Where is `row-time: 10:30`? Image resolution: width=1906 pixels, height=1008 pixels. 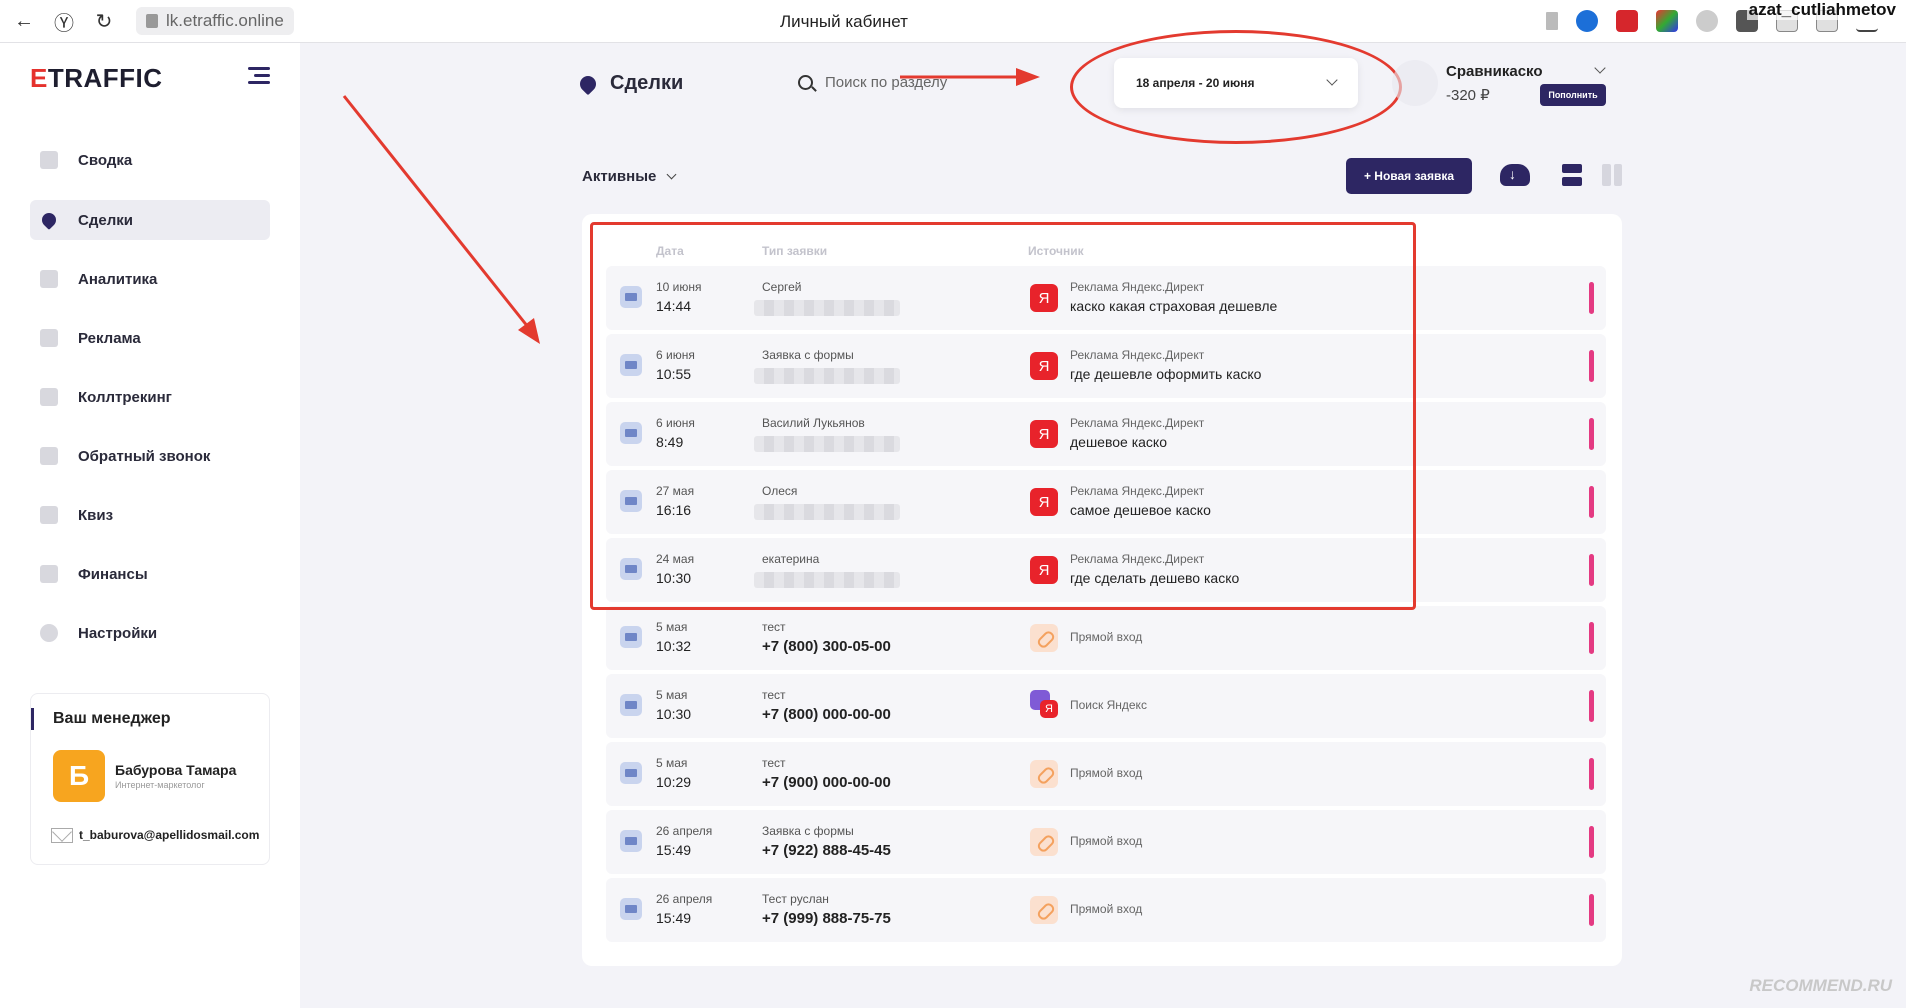
row-time: 10:30 is located at coordinates (674, 714).